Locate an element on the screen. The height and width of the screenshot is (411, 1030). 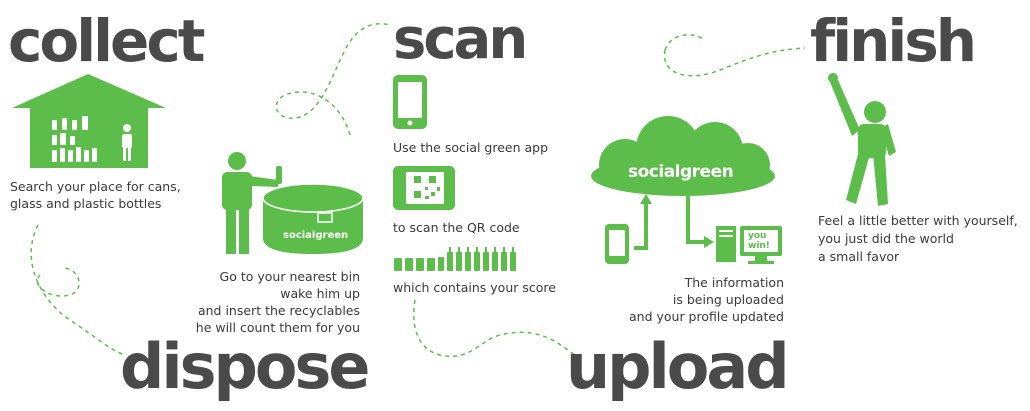
scan-line-2: to scan the QR code is located at coordinates (456, 227).